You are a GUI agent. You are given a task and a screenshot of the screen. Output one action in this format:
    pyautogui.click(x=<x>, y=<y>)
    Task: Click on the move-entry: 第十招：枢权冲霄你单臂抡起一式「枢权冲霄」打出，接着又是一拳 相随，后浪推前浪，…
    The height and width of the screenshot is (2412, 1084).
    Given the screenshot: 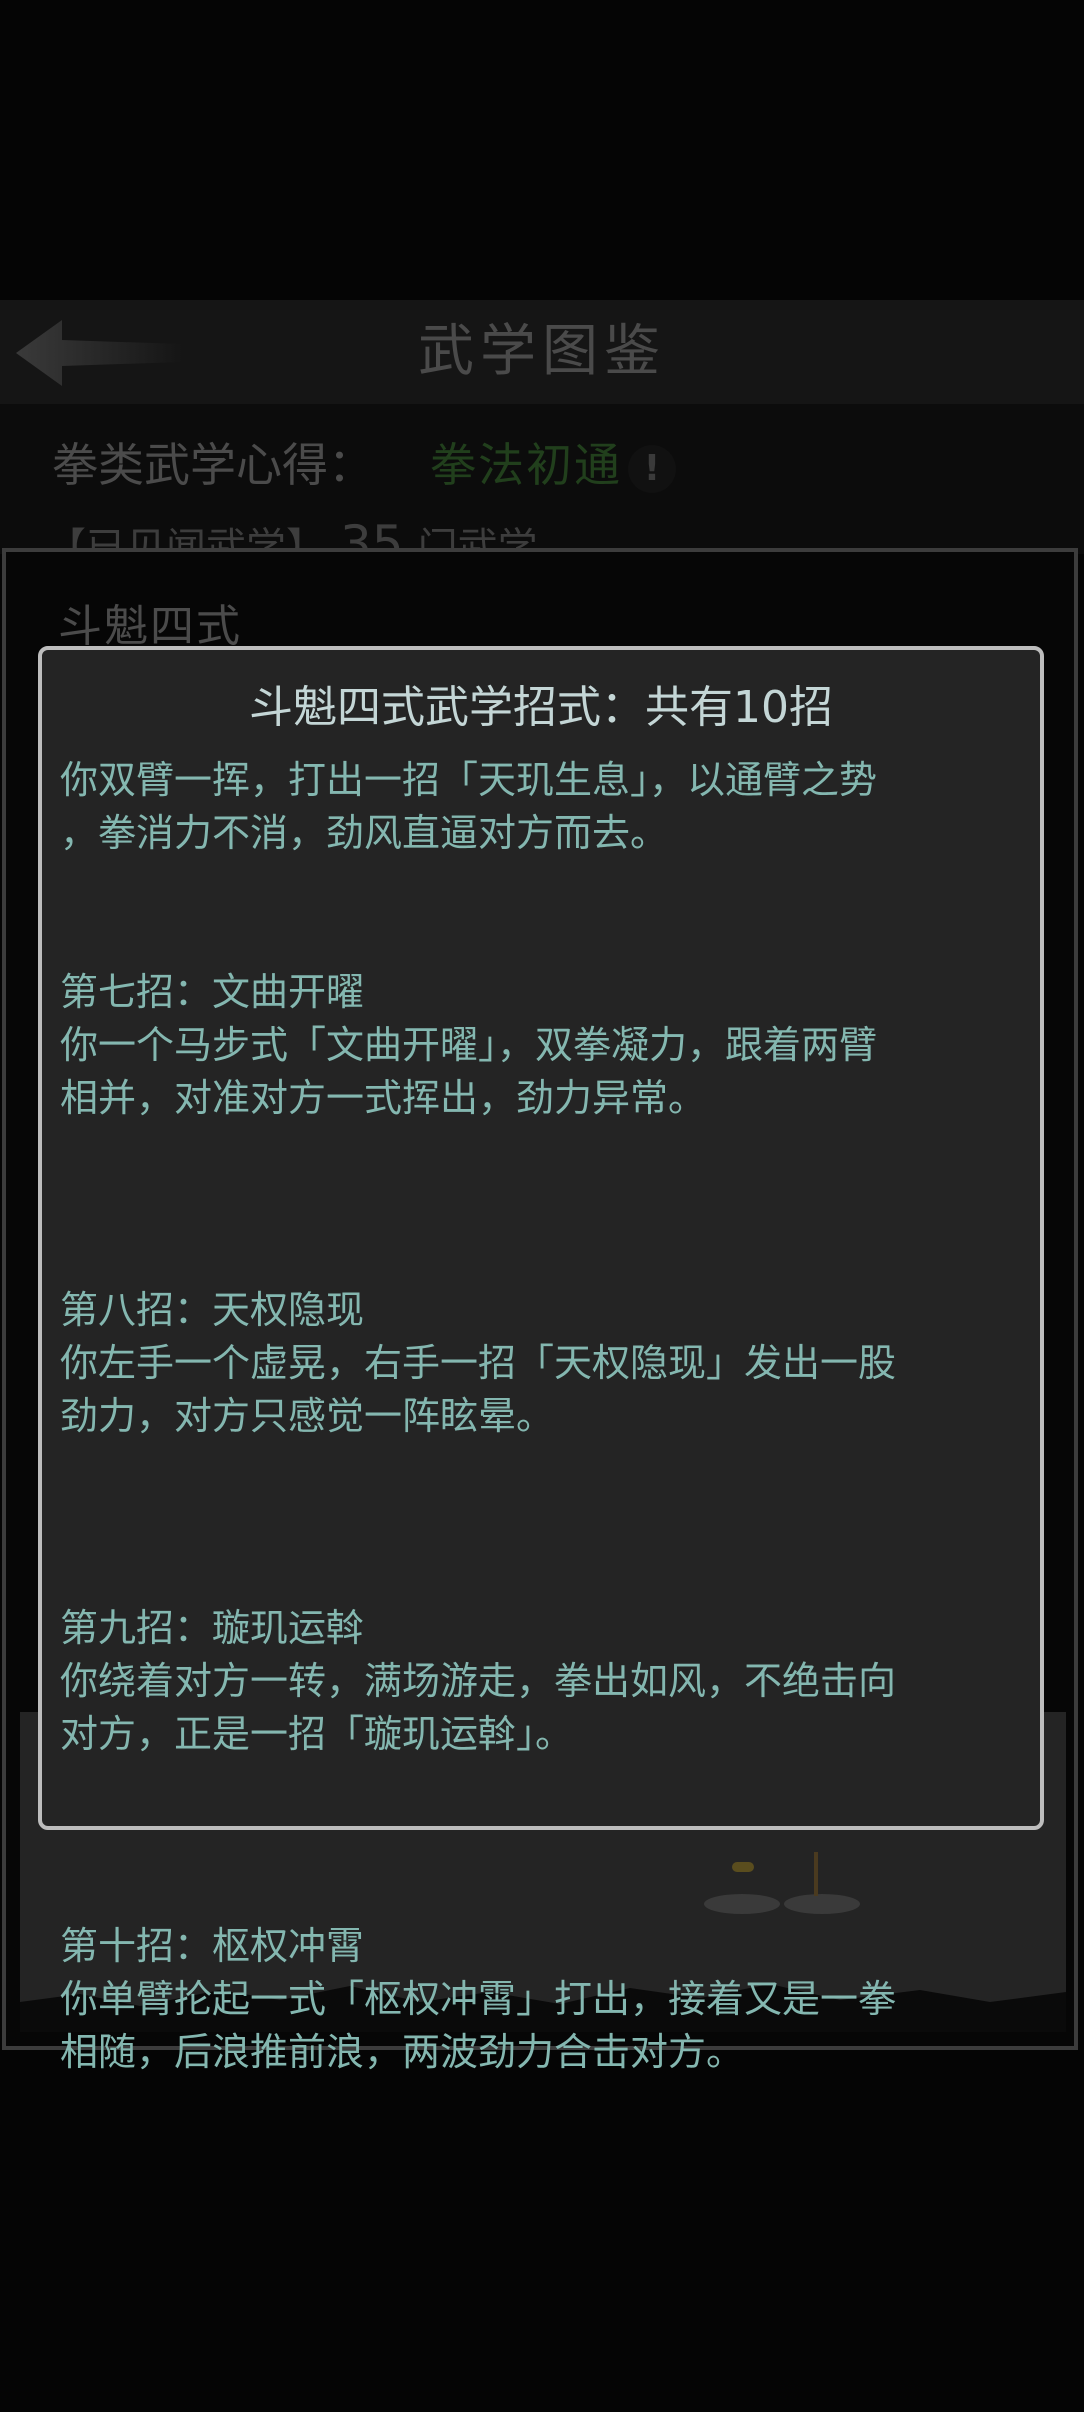 What is the action you would take?
    pyautogui.click(x=540, y=1999)
    